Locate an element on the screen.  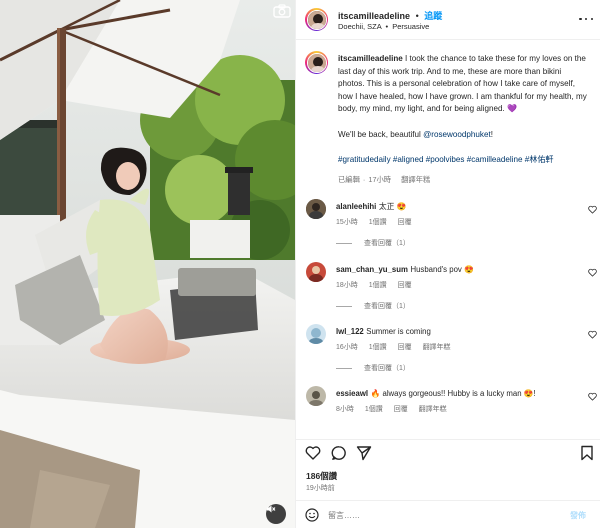
caption-line2-suffix: ! is located at coordinates (491, 134).